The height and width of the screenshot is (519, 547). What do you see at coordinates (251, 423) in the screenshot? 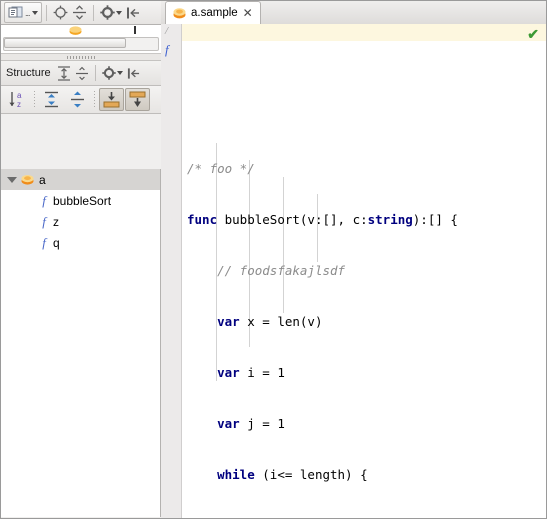
I see `code-line: var j = 1` at bounding box center [251, 423].